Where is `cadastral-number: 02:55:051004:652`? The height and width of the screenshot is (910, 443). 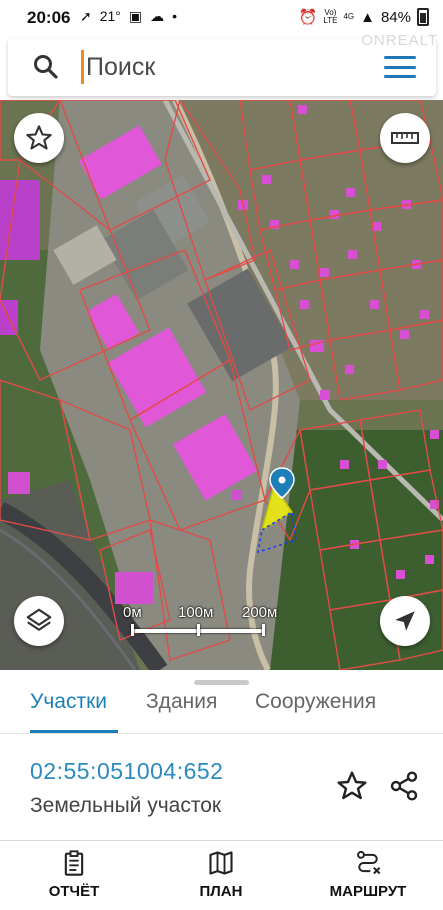
cadastral-number: 02:55:051004:652 is located at coordinates (126, 771).